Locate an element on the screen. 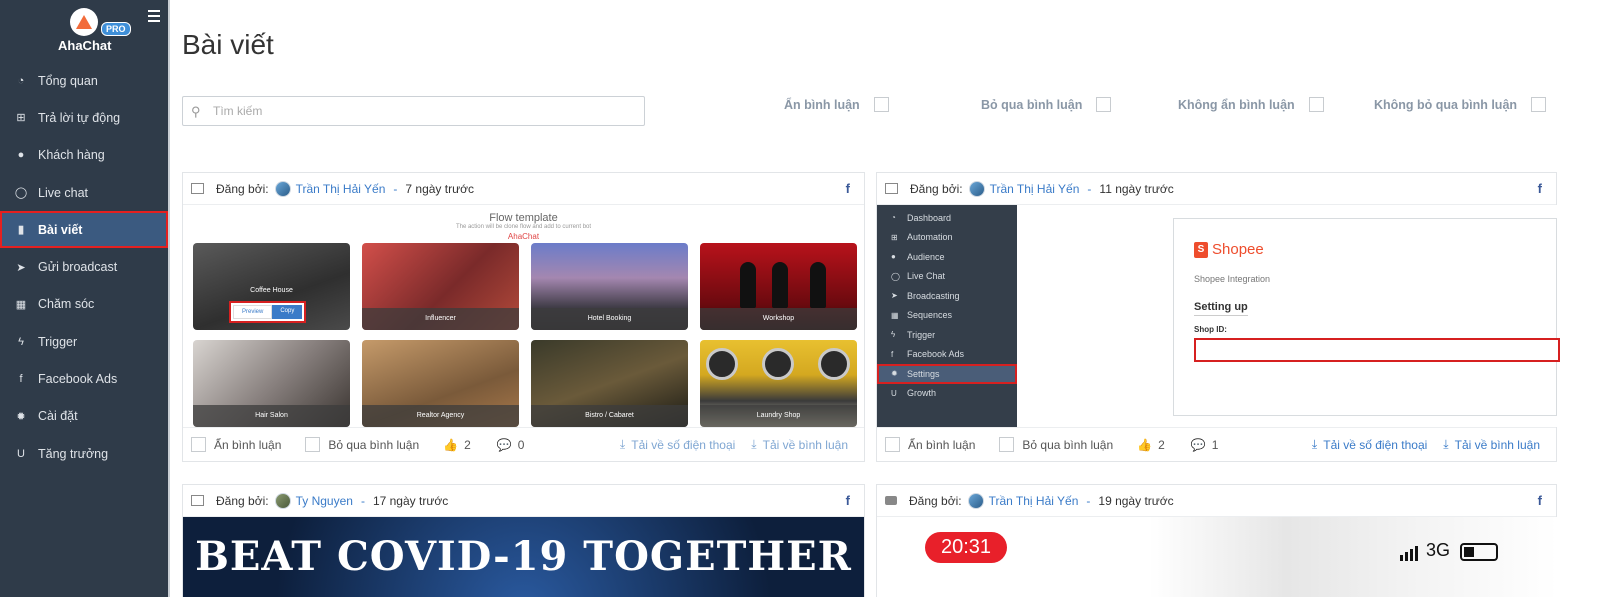 This screenshot has height=597, width=1600. filter-hide-comments: Ẩn bình luận is located at coordinates (836, 104).